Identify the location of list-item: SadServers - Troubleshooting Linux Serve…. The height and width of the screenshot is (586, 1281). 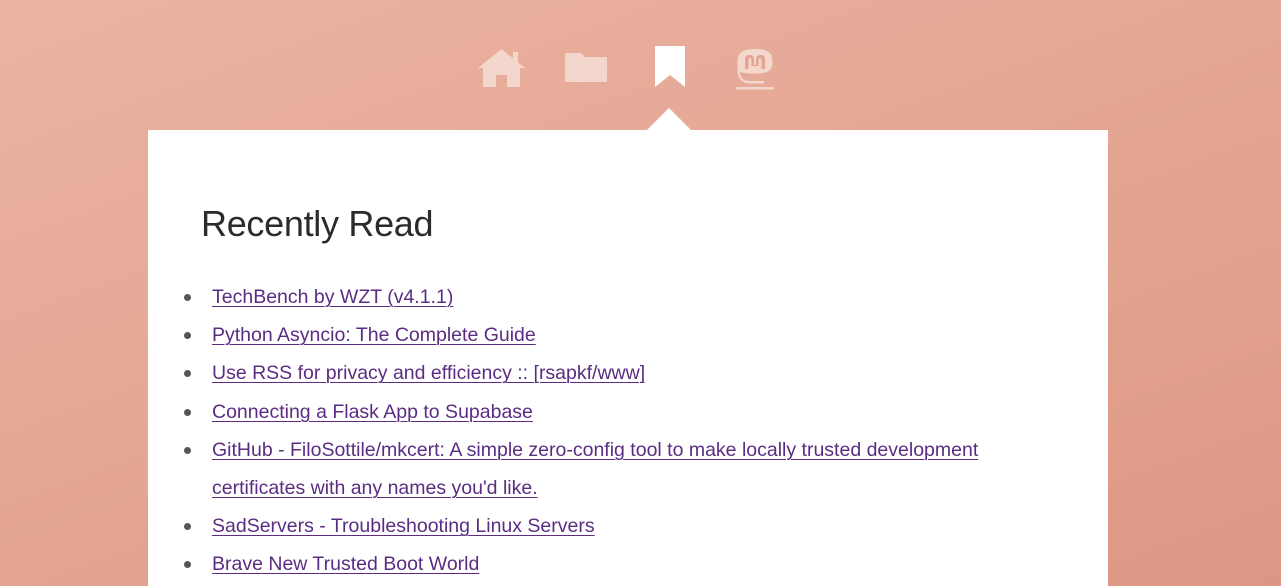
(594, 526).